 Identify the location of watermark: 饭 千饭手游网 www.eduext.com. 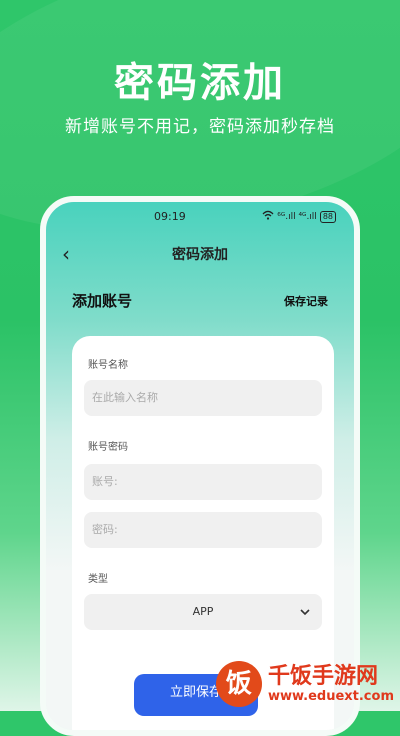
(304, 684).